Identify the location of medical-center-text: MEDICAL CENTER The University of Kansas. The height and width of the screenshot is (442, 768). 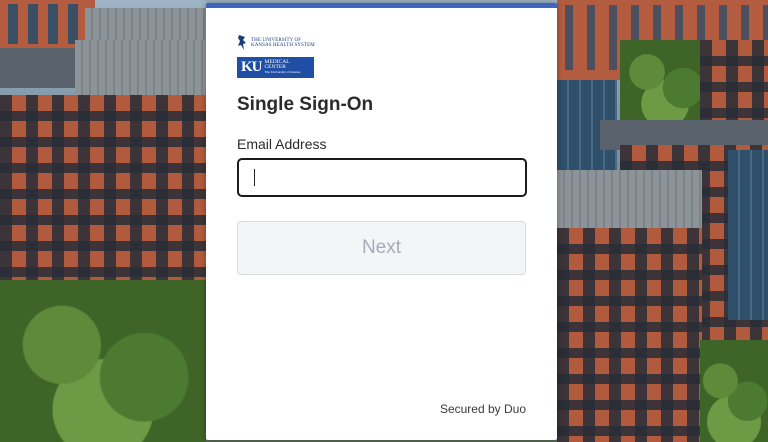
(282, 67).